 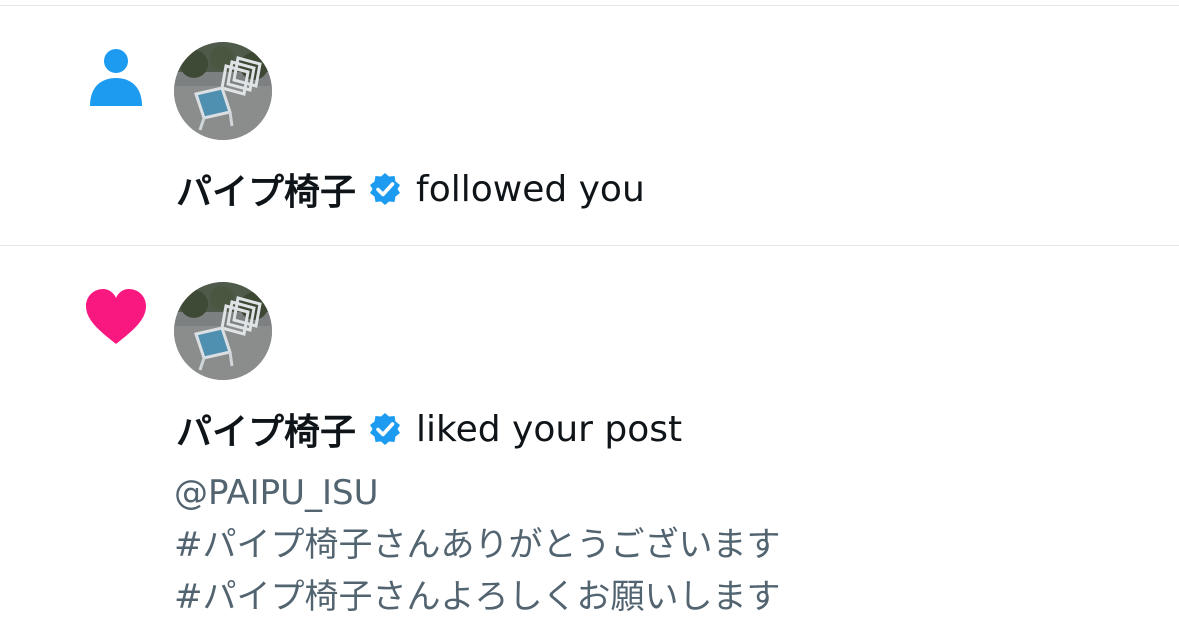 I want to click on action-text: liked your post, so click(x=549, y=429).